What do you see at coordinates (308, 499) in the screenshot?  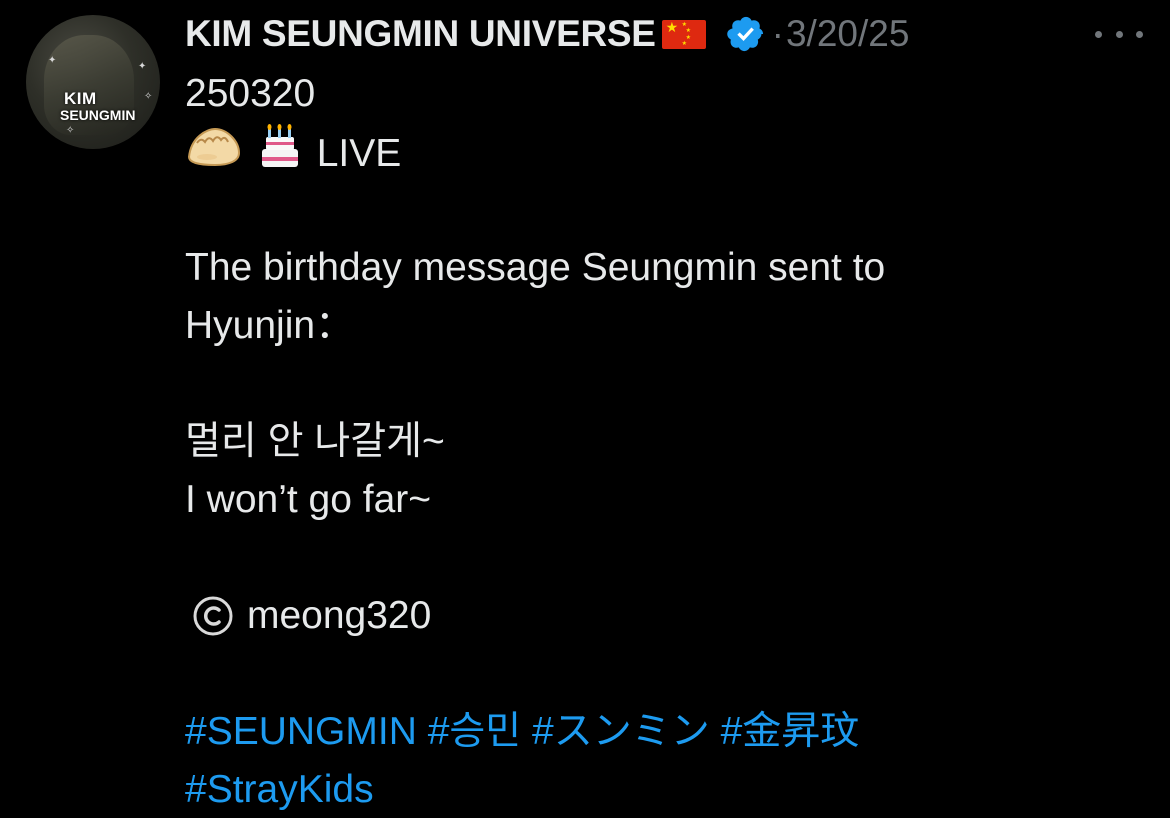 I see `tweet-line: I won’t go far~` at bounding box center [308, 499].